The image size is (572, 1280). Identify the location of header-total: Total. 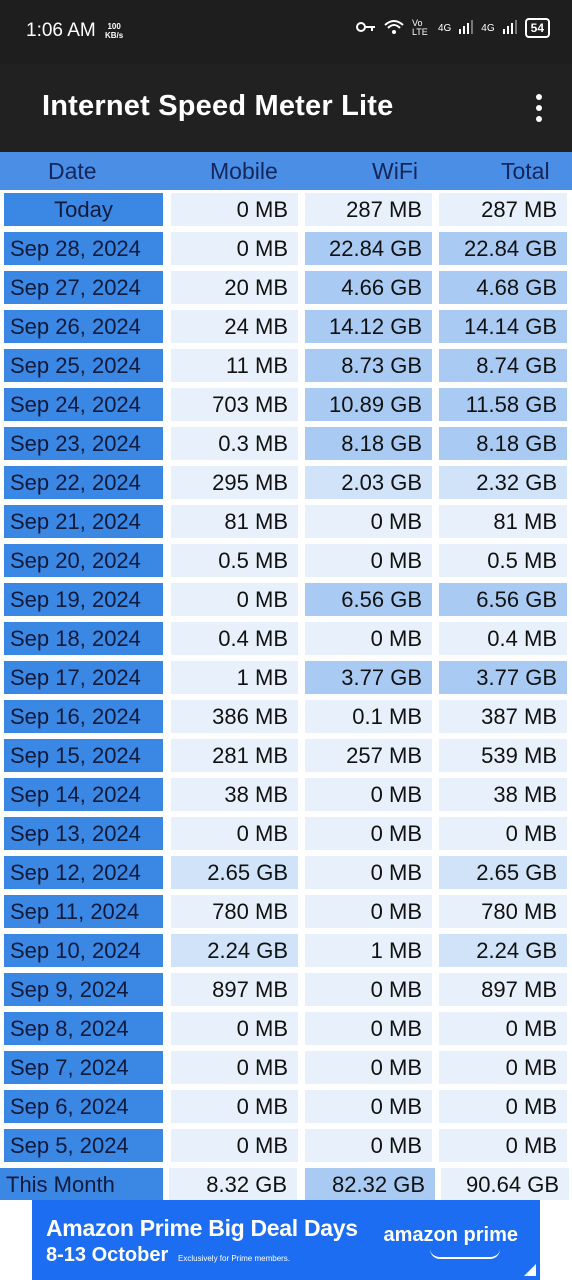
(525, 171).